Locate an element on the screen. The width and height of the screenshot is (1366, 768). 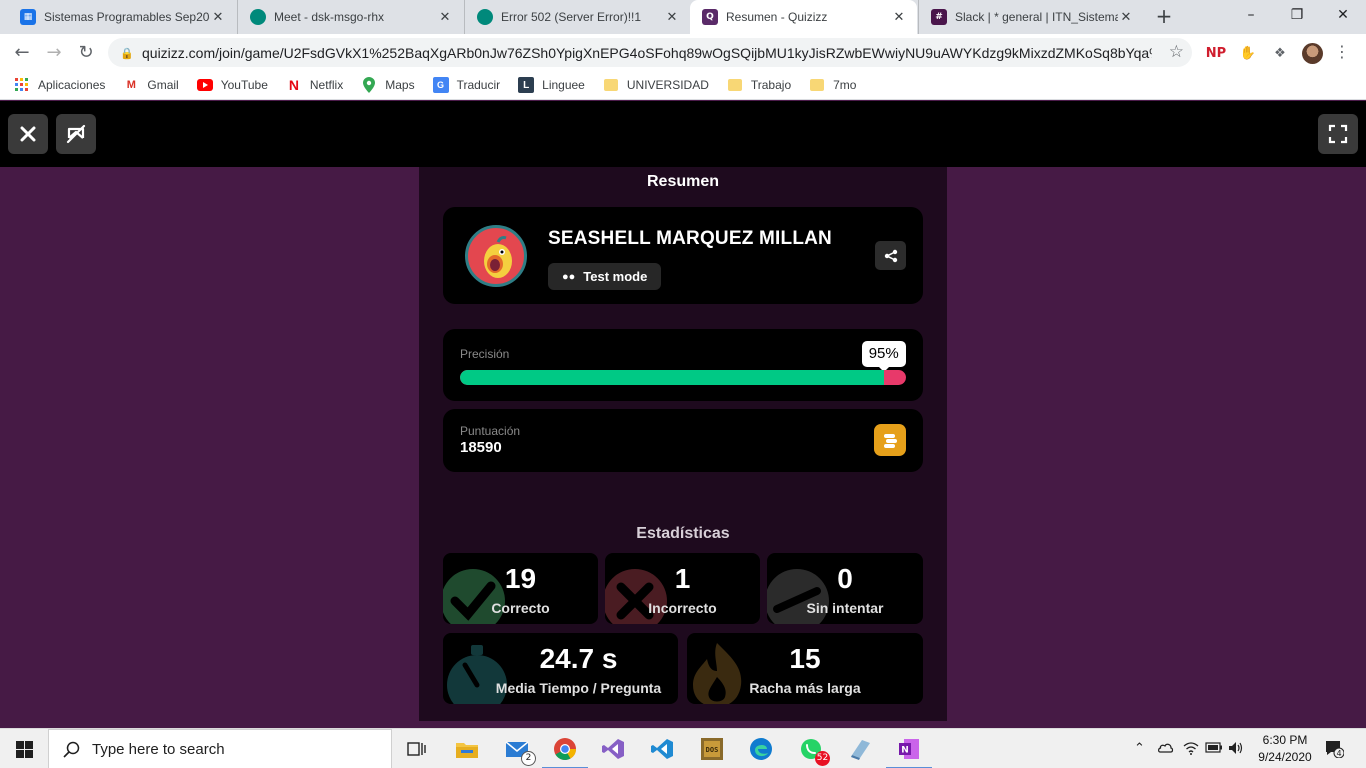
back-button: ← is located at coordinates (22, 53).